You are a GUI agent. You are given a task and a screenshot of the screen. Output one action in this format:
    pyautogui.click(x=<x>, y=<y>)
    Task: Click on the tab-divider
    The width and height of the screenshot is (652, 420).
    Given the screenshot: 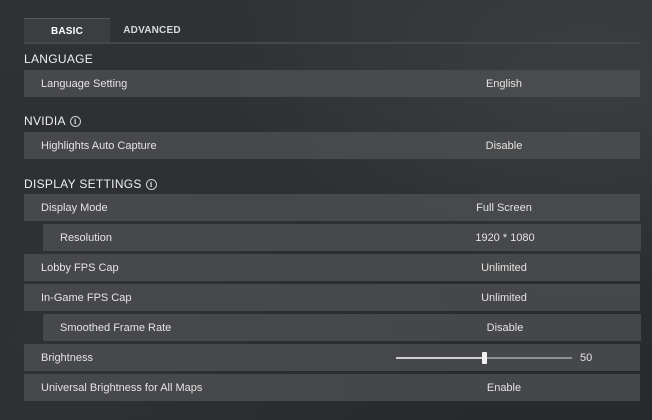 What is the action you would take?
    pyautogui.click(x=332, y=43)
    